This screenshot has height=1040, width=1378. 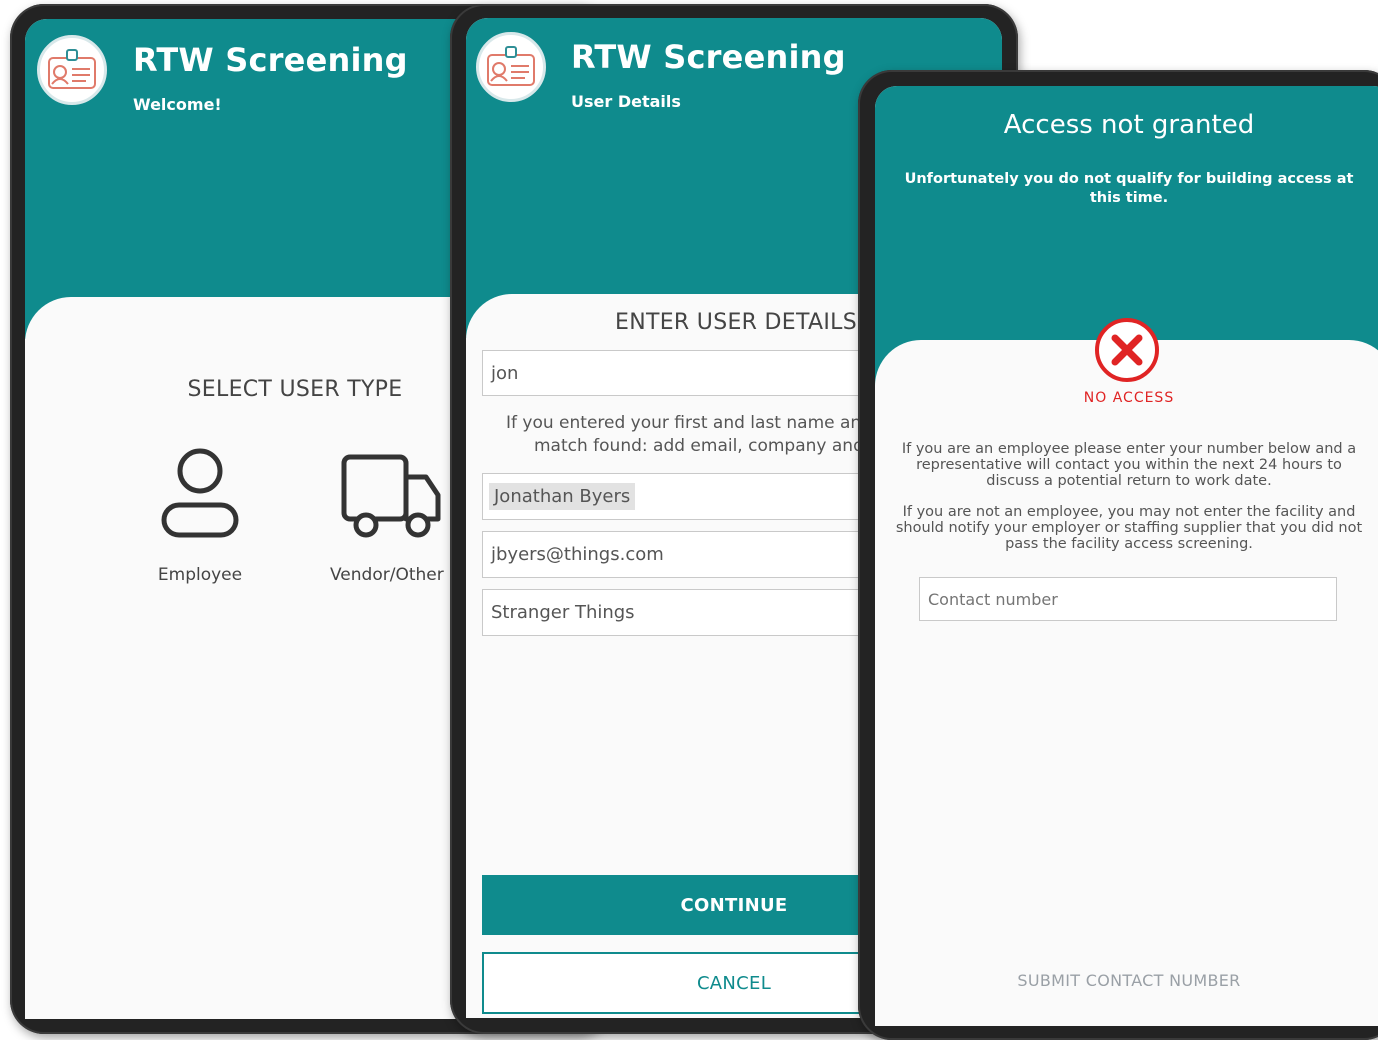 I want to click on contact-number-input, so click(x=1128, y=599).